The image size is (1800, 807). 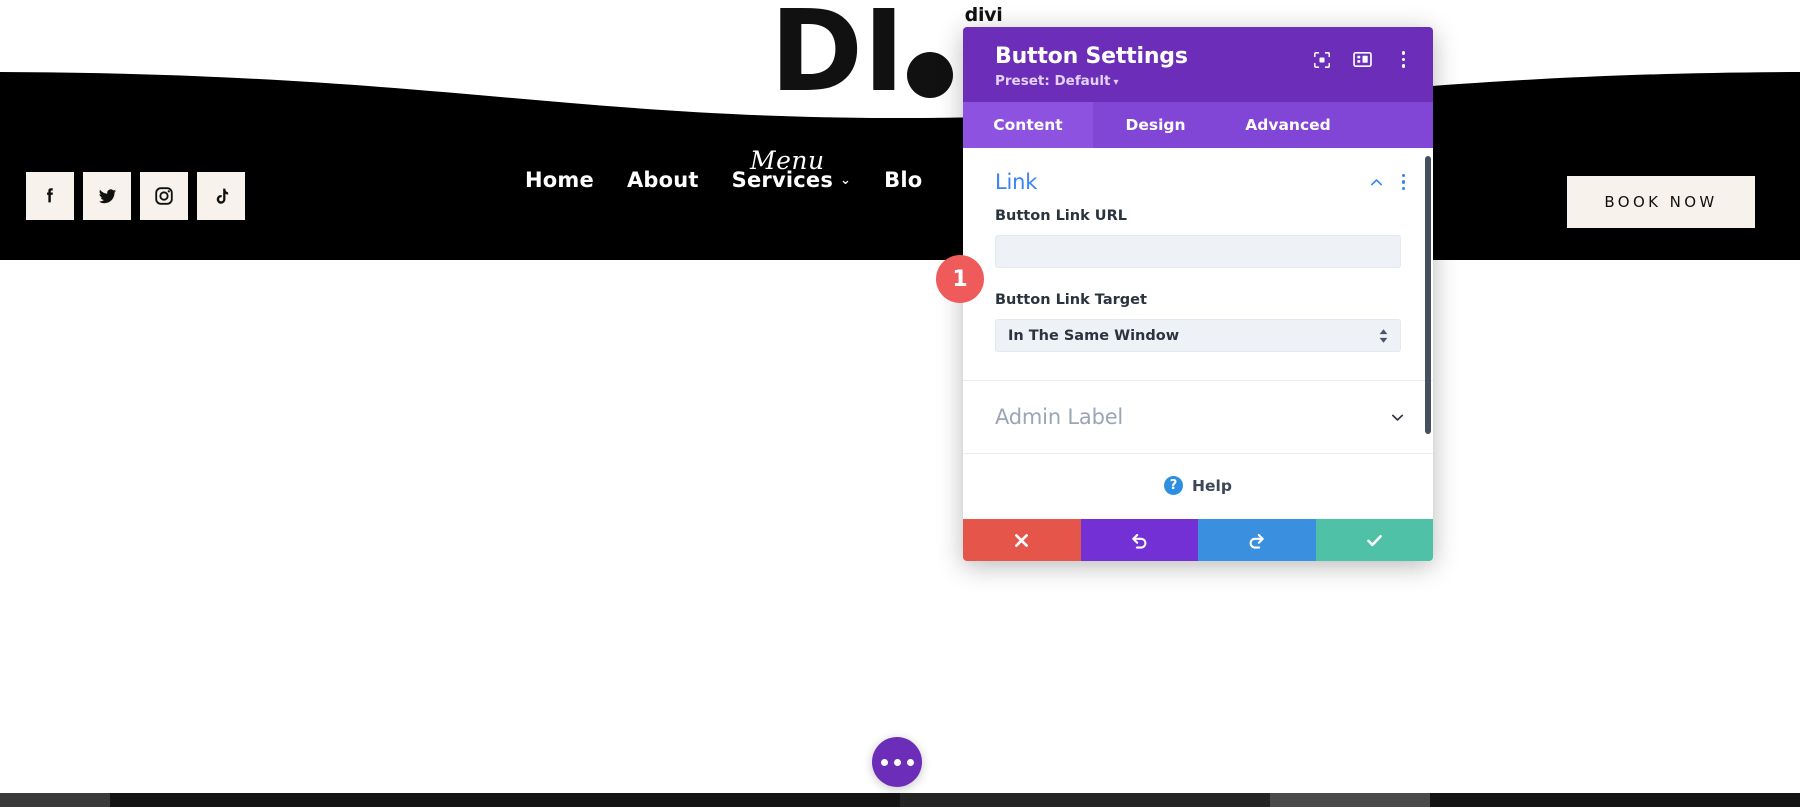 I want to click on tab-content: Content, so click(x=1028, y=125).